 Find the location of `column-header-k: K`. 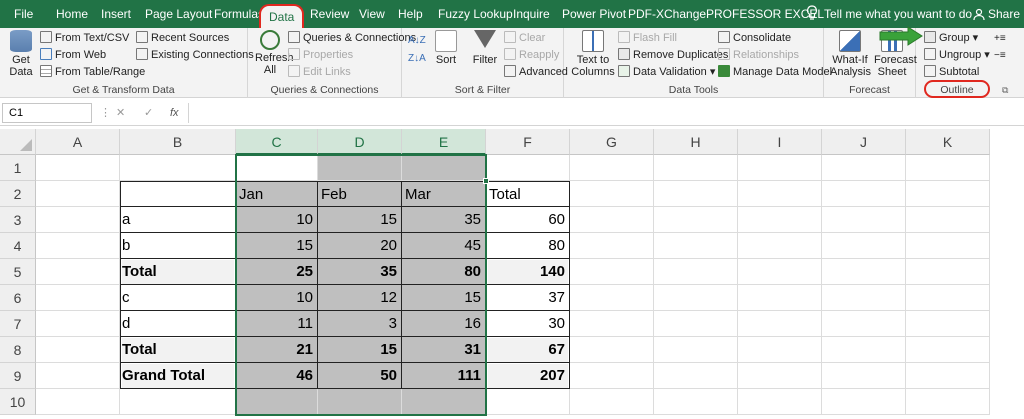

column-header-k: K is located at coordinates (948, 142).